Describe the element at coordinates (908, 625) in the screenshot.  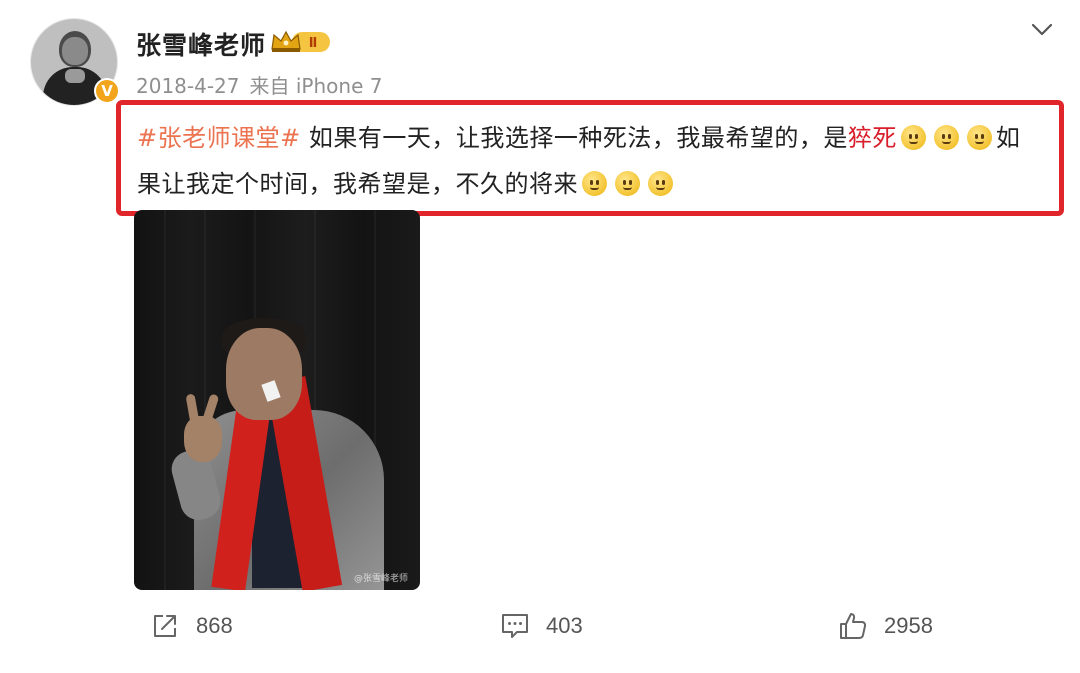
I see `like-count: 2958` at that location.